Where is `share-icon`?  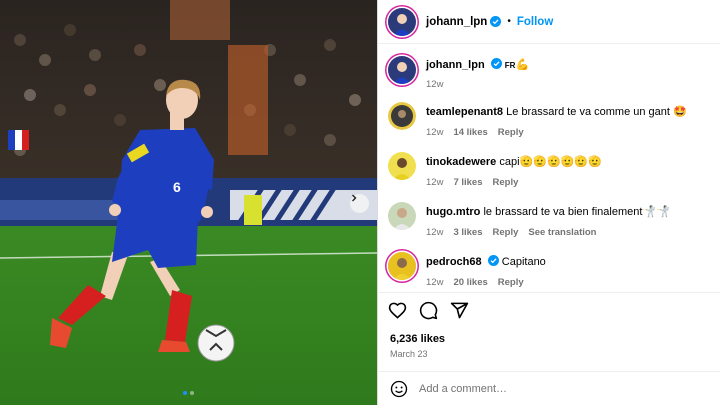 share-icon is located at coordinates (459, 310).